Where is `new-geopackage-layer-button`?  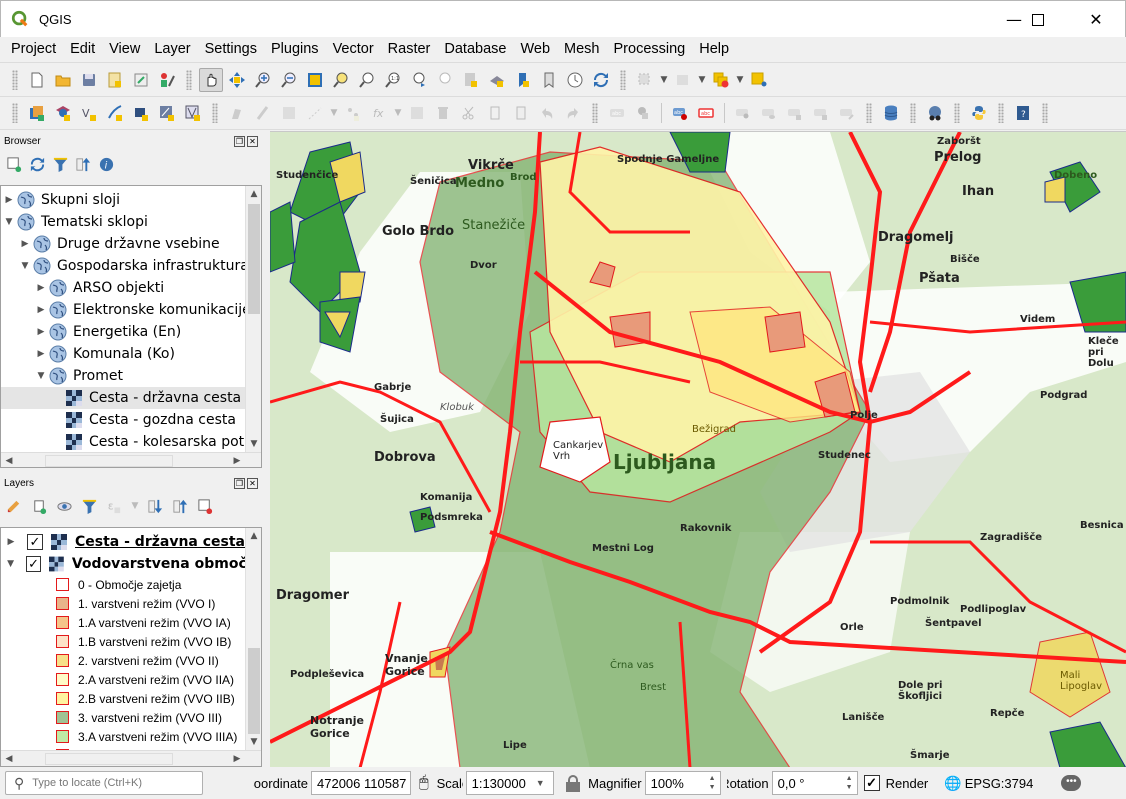 new-geopackage-layer-button is located at coordinates (63, 113).